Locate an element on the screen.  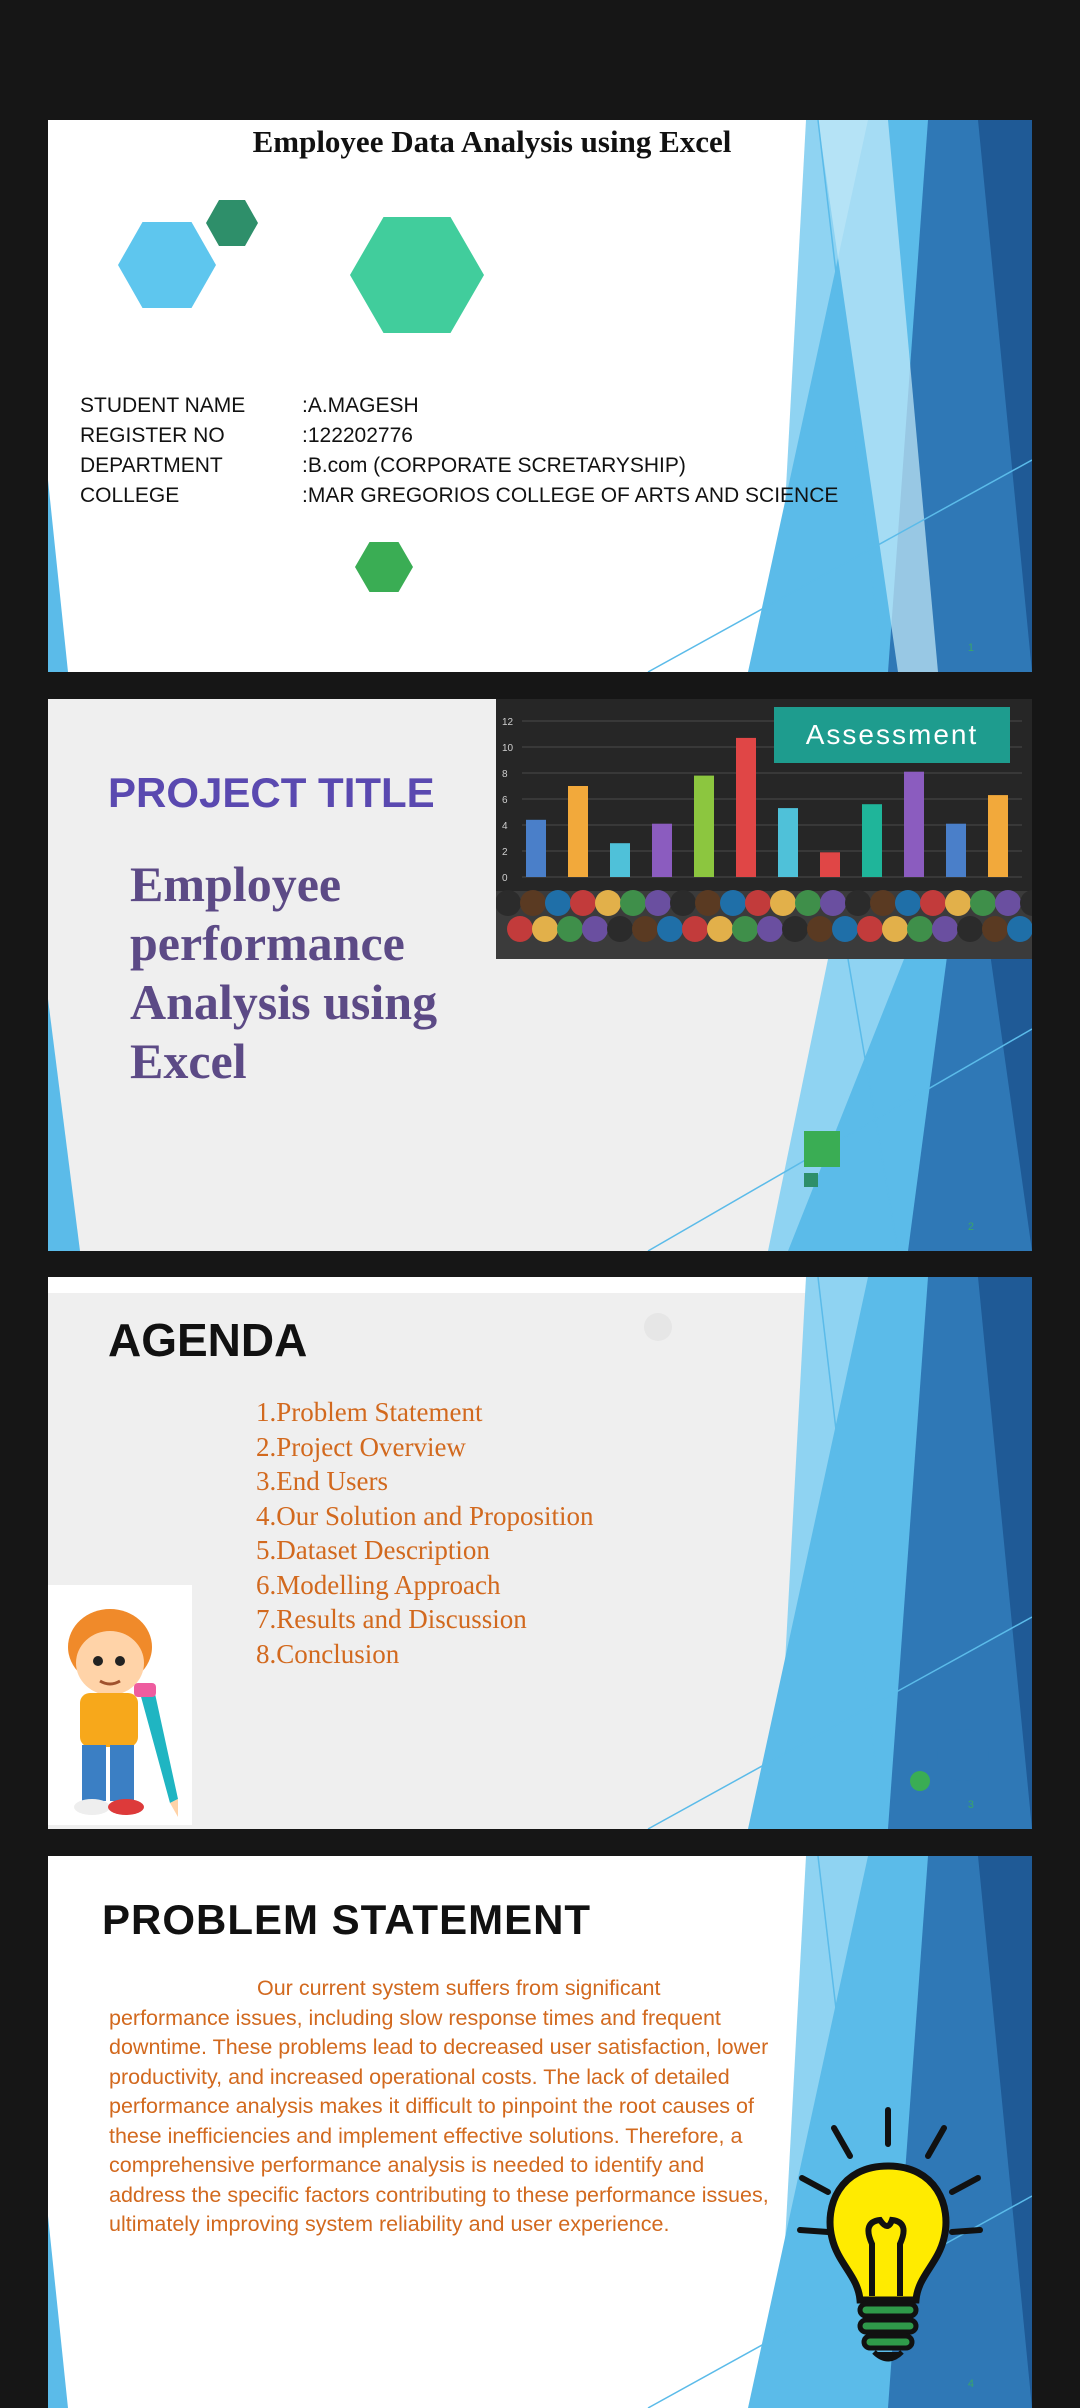
audience-crowd is located at coordinates (764, 924).